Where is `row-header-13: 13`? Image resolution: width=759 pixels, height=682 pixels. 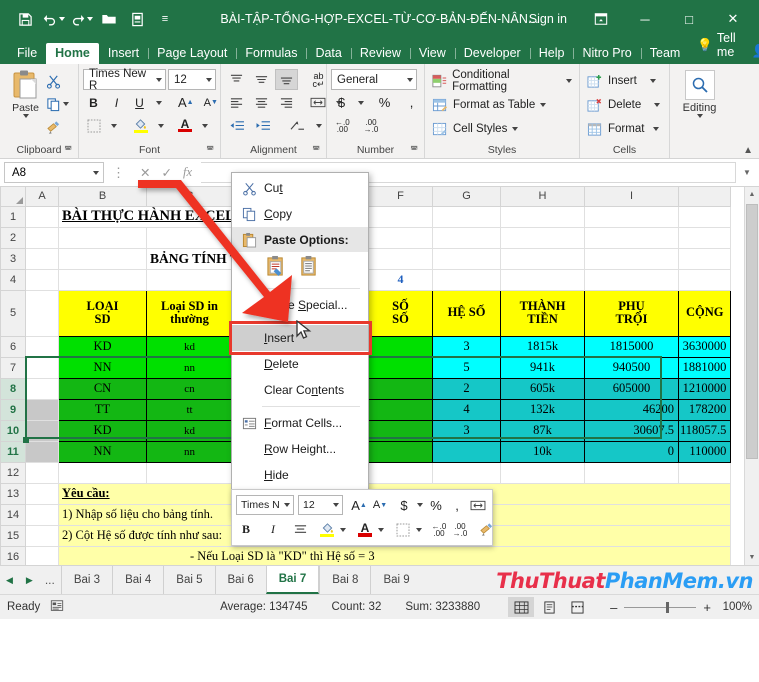 row-header-13: 13 is located at coordinates (13, 493).